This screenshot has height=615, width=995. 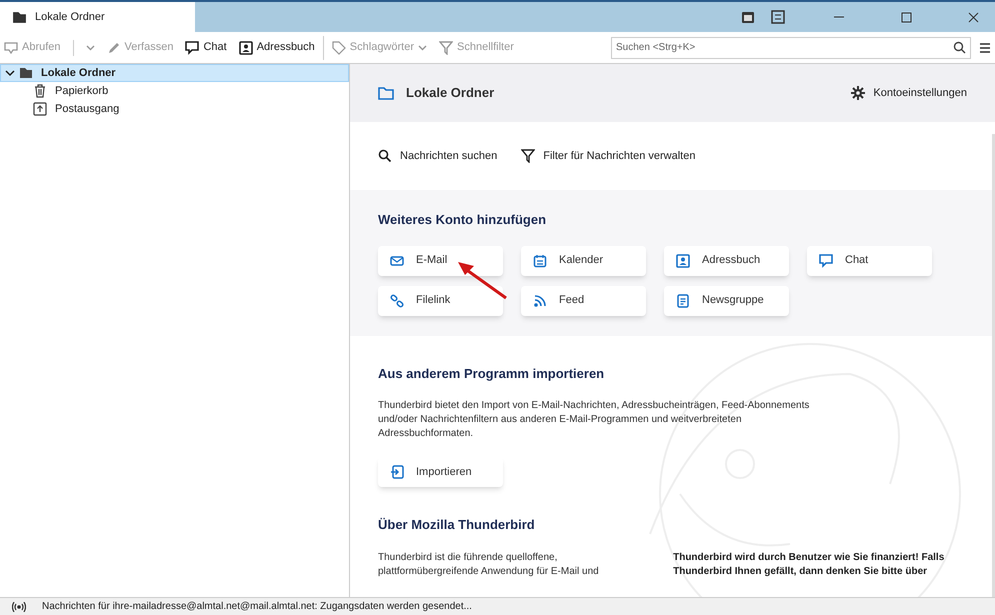 I want to click on document-icon, so click(x=683, y=301).